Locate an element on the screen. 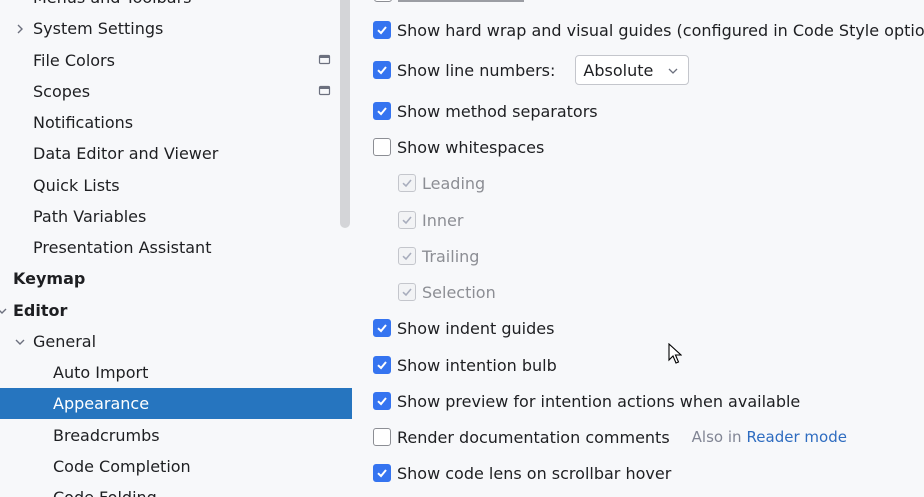  tree-item-label: Data Editor and Viewer is located at coordinates (126, 153).